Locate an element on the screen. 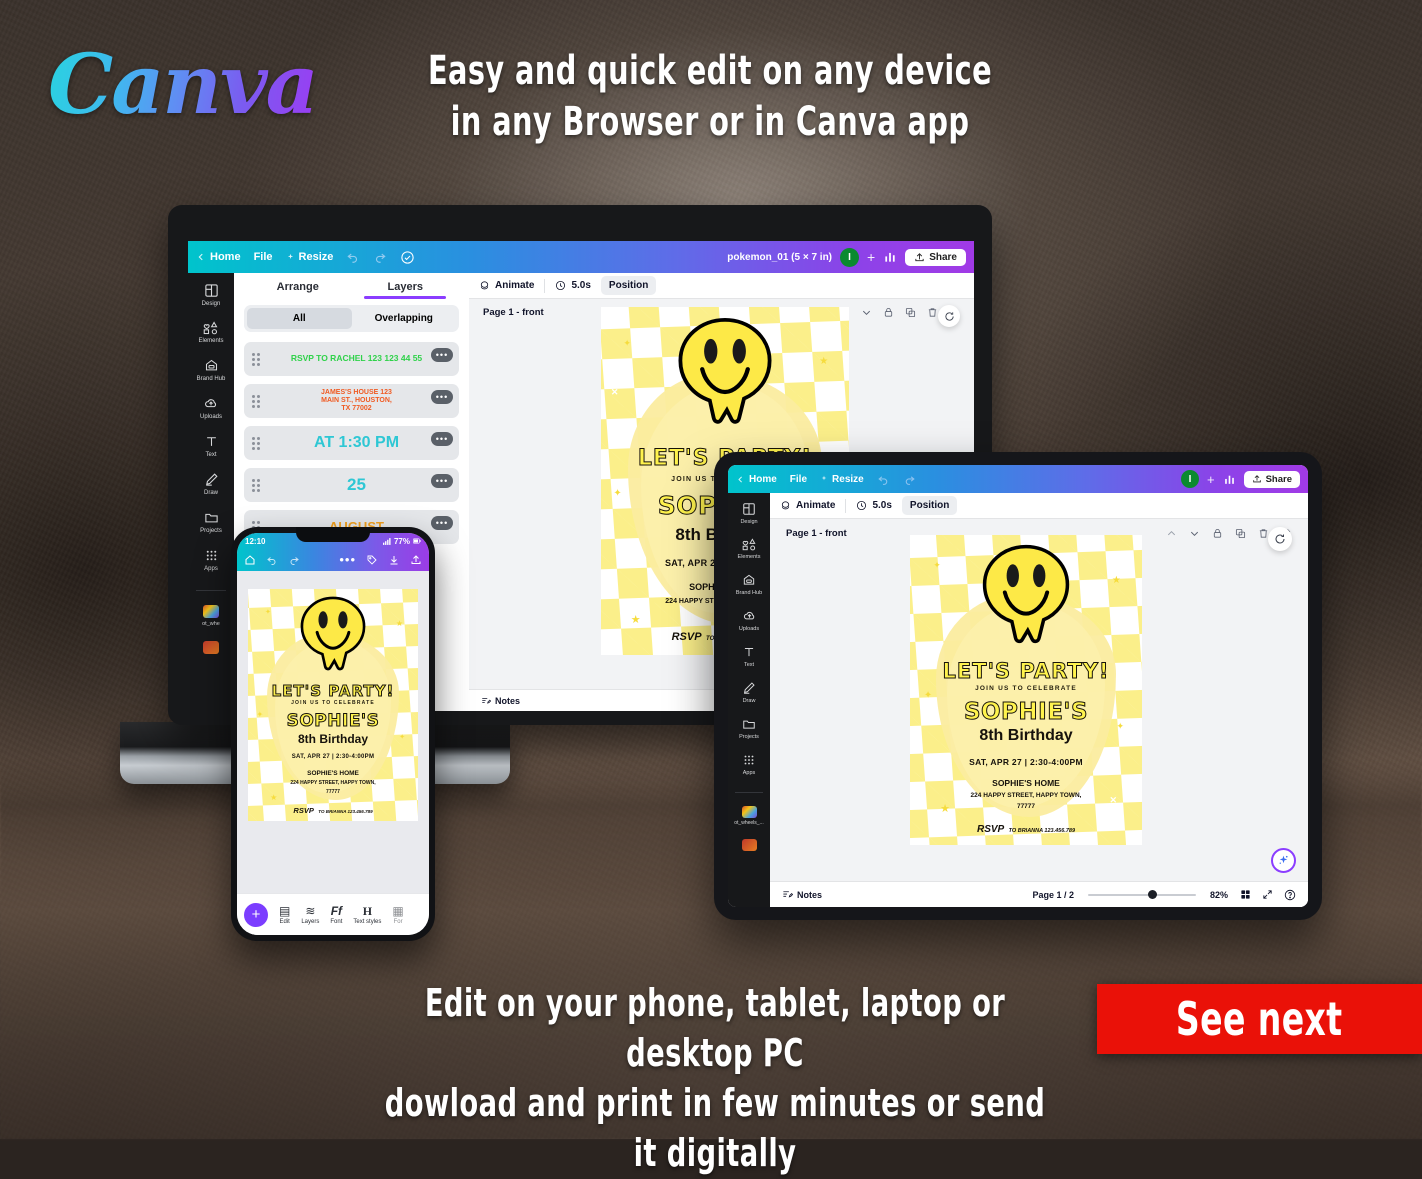 The width and height of the screenshot is (1422, 1179). help-icon is located at coordinates (1290, 895).